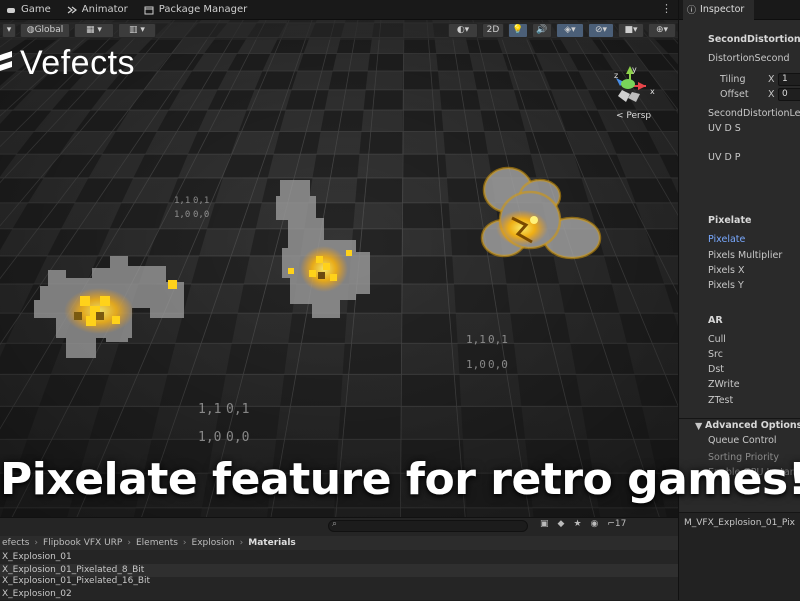 The image size is (800, 601). I want to click on tiling-x-label: X, so click(771, 79).